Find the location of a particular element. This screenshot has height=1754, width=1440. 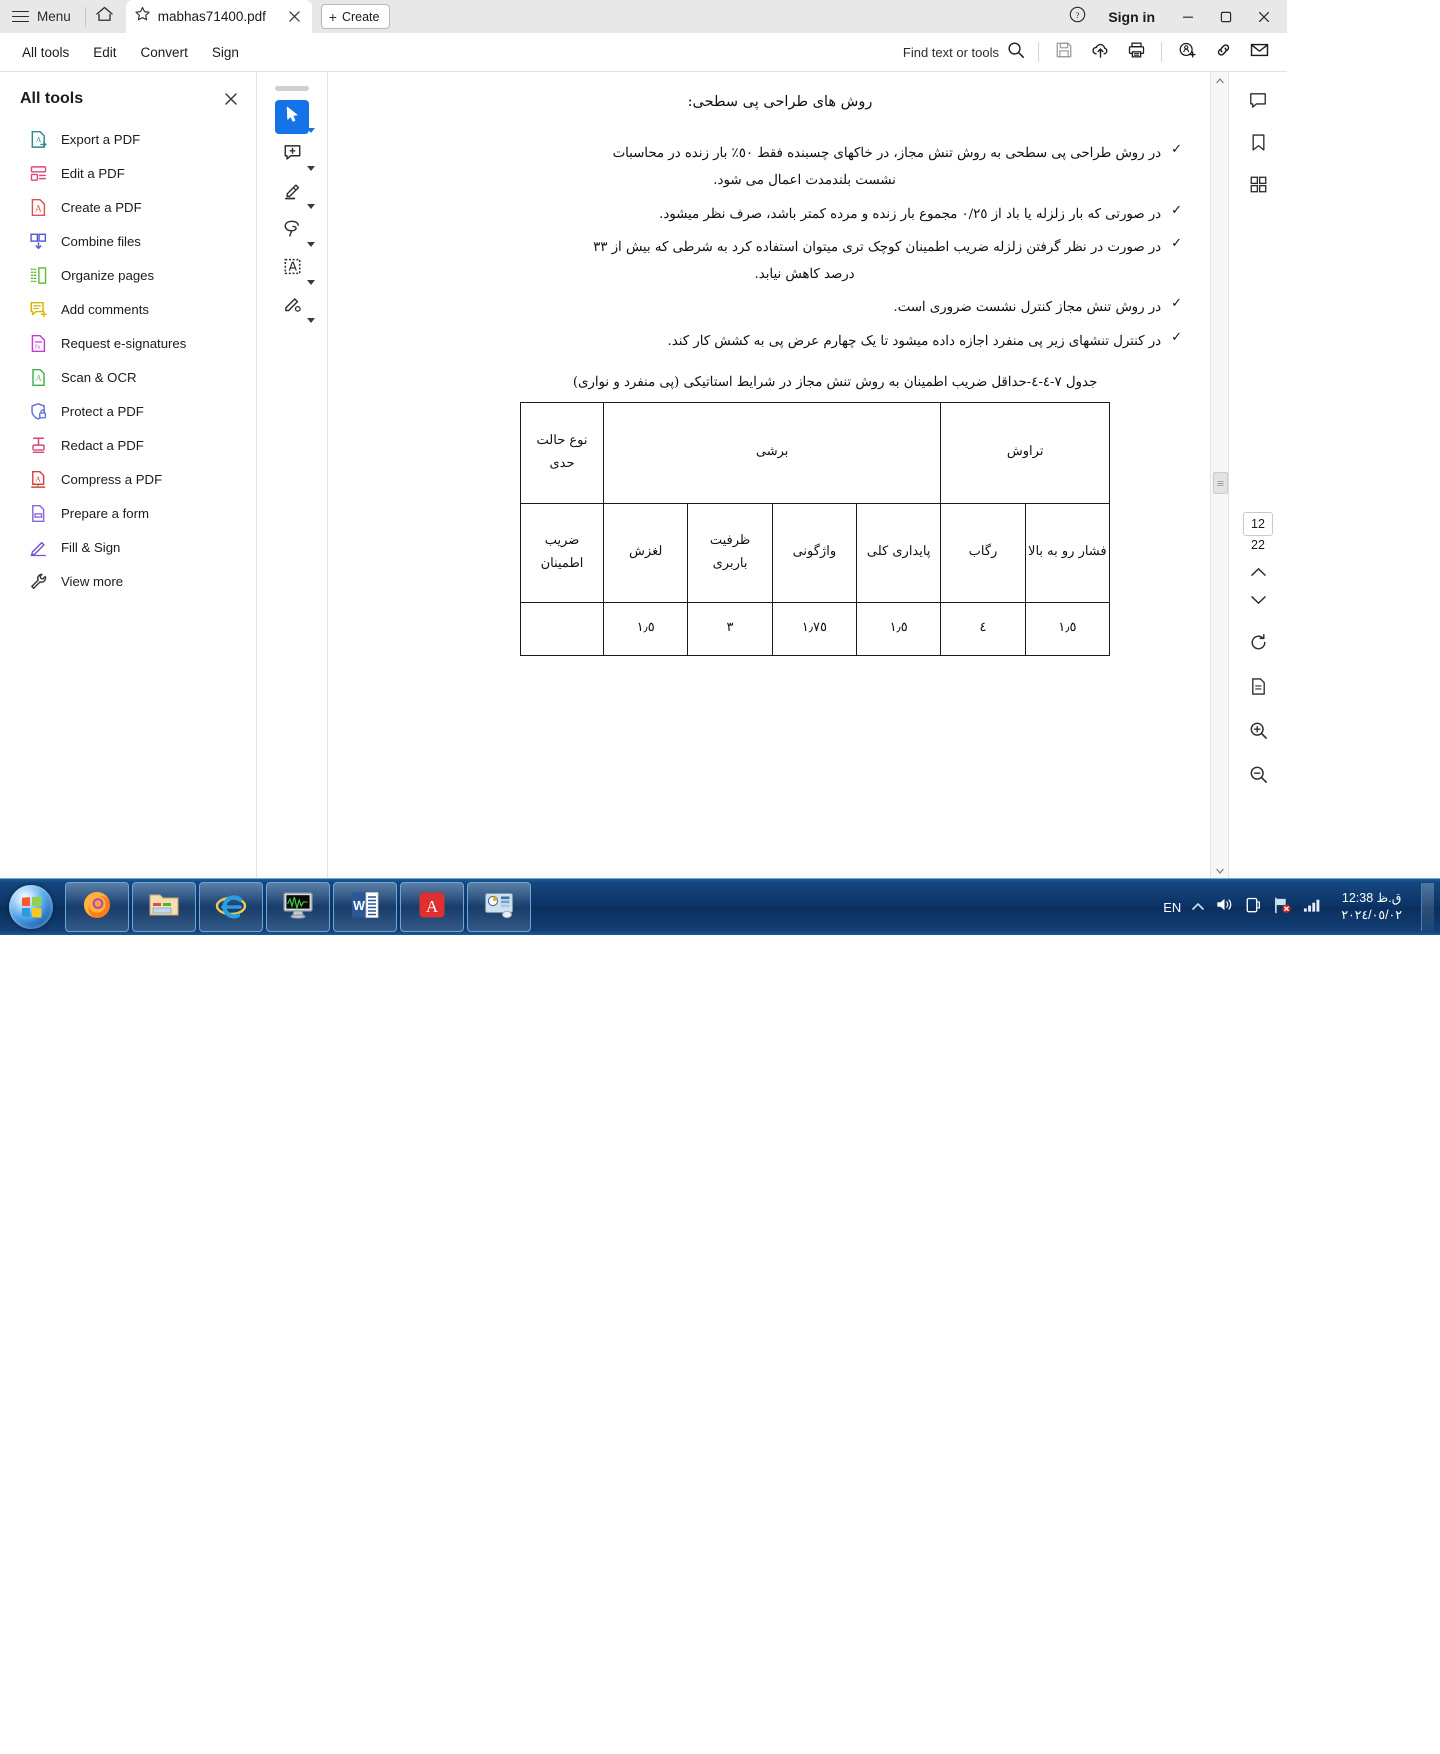

volume-icon is located at coordinates (1224, 907).